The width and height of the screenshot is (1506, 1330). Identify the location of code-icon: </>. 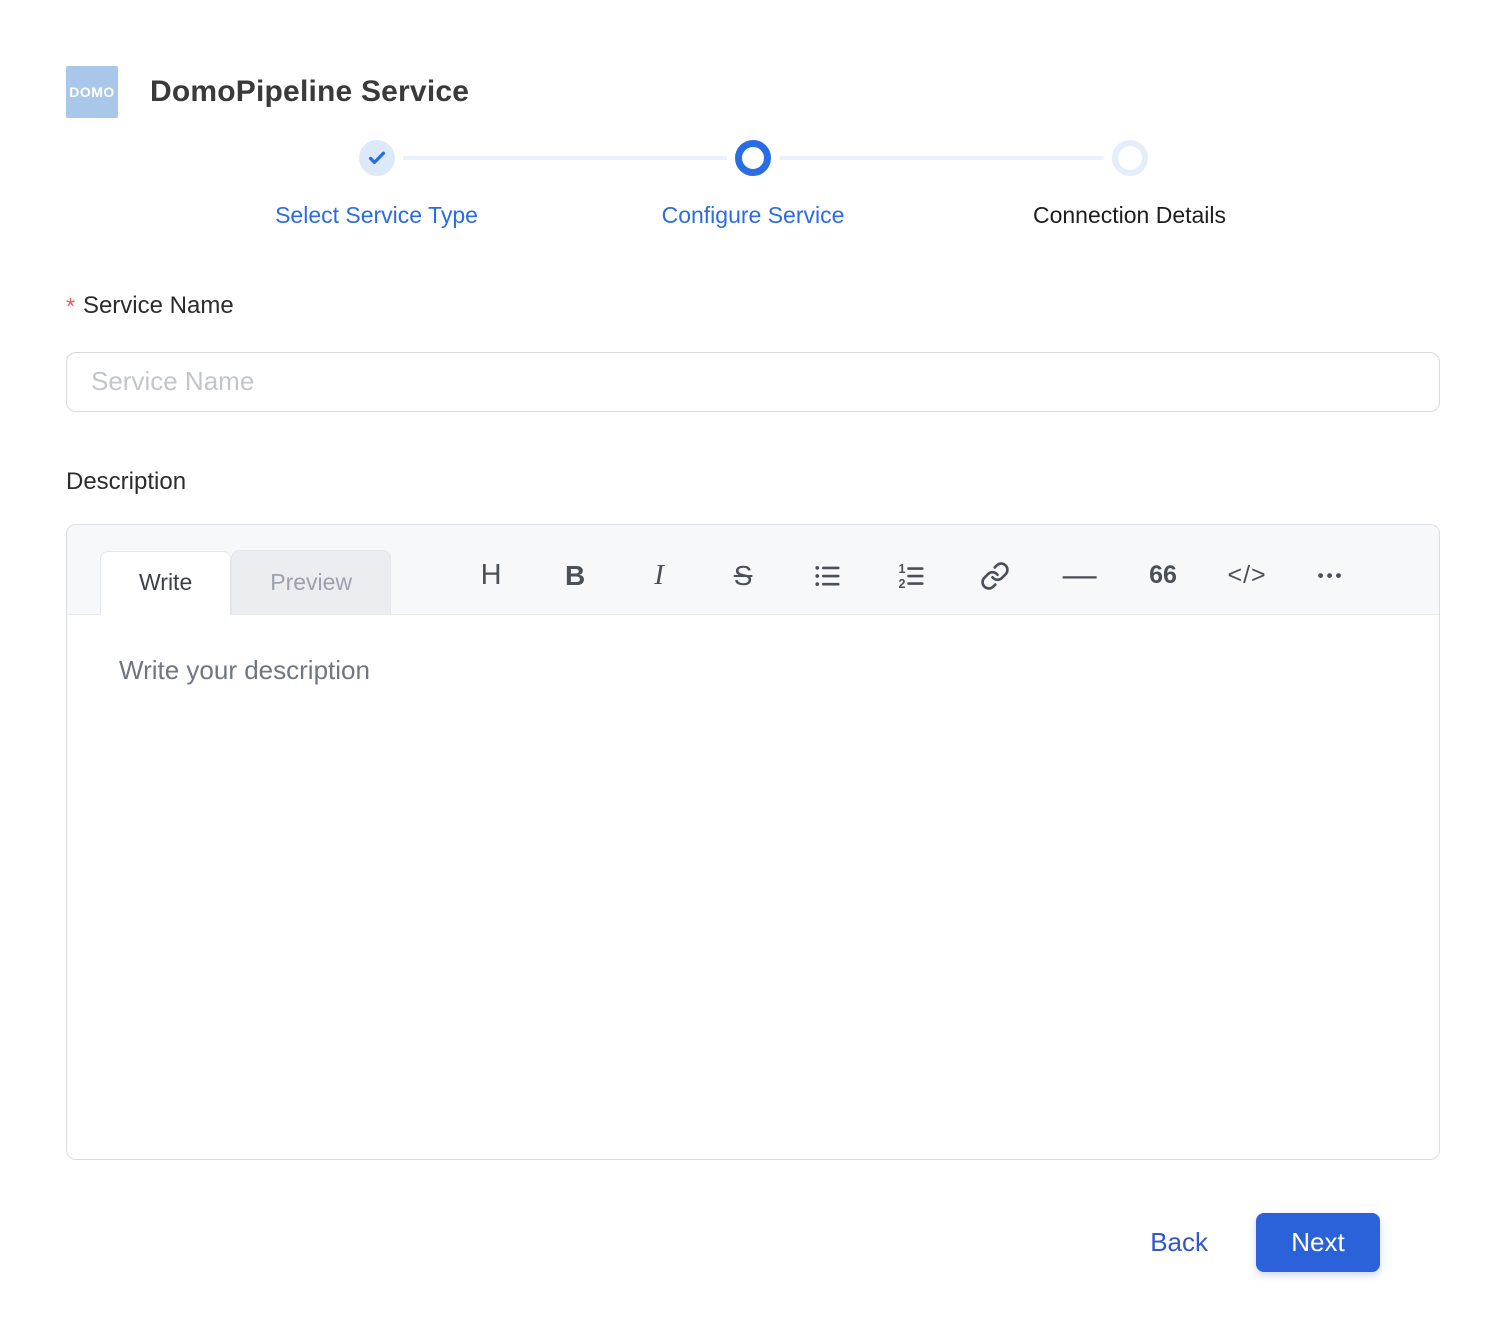
(1246, 576).